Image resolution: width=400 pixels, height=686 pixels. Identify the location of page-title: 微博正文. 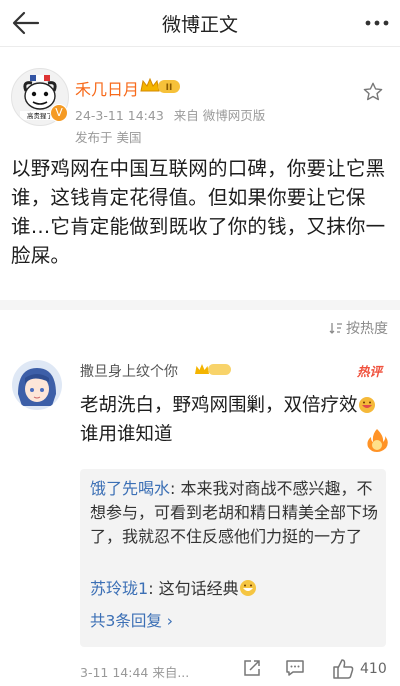
(199, 25).